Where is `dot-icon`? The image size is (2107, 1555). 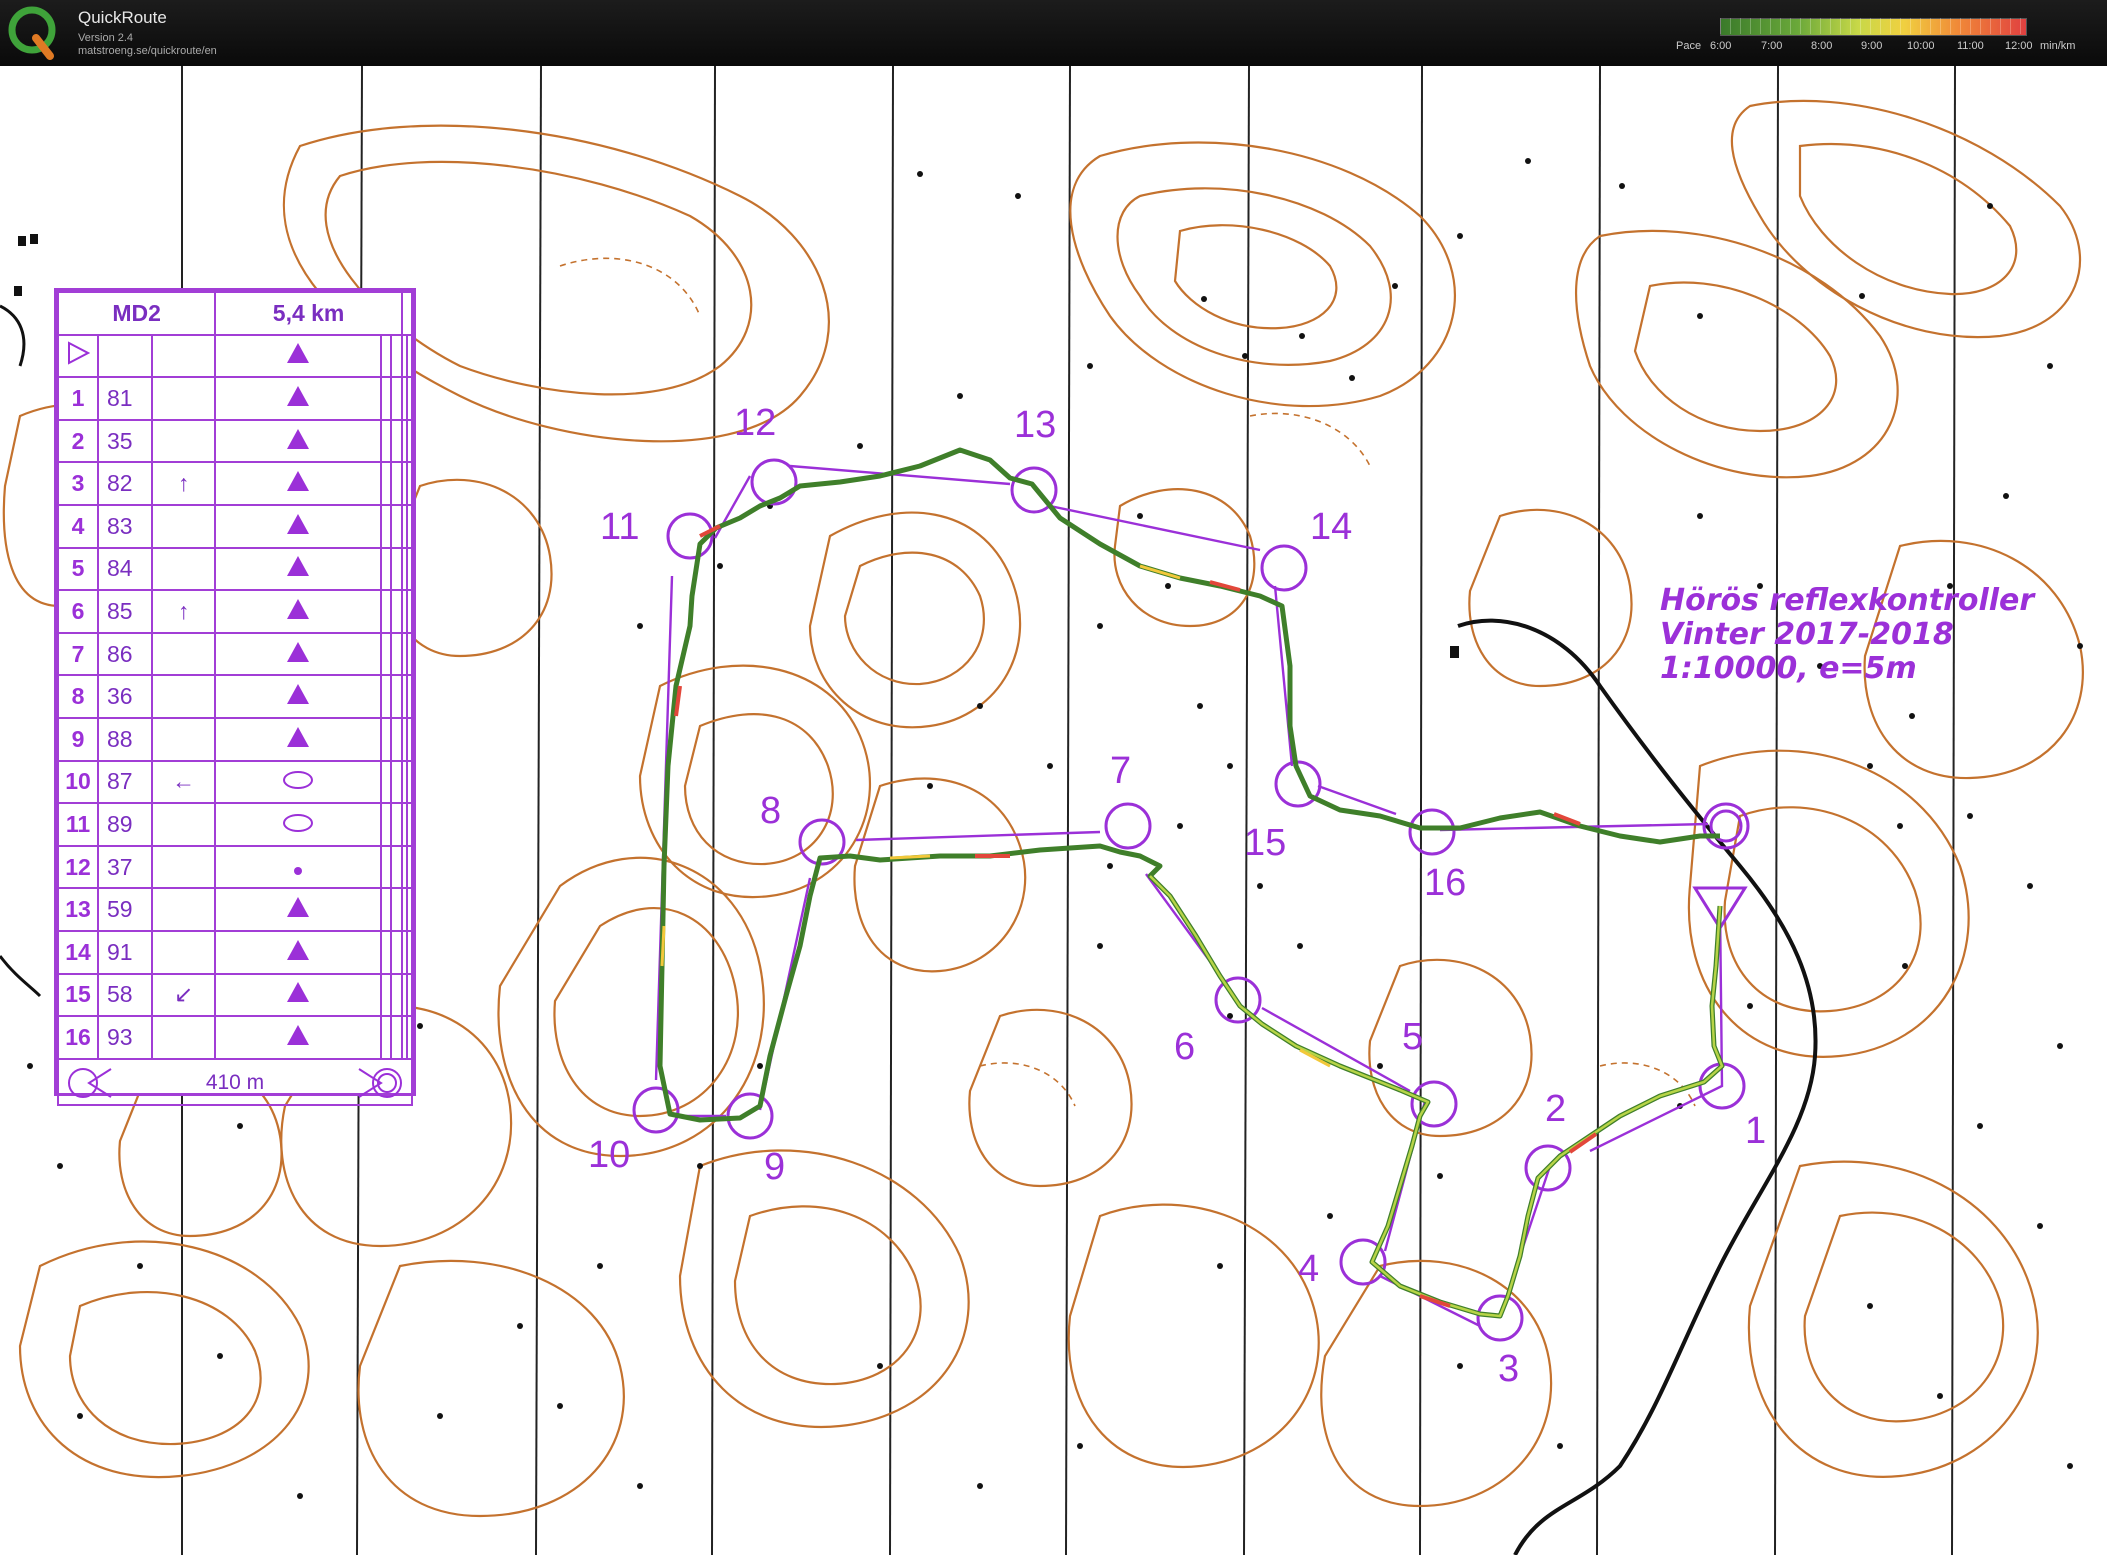
dot-icon is located at coordinates (298, 870).